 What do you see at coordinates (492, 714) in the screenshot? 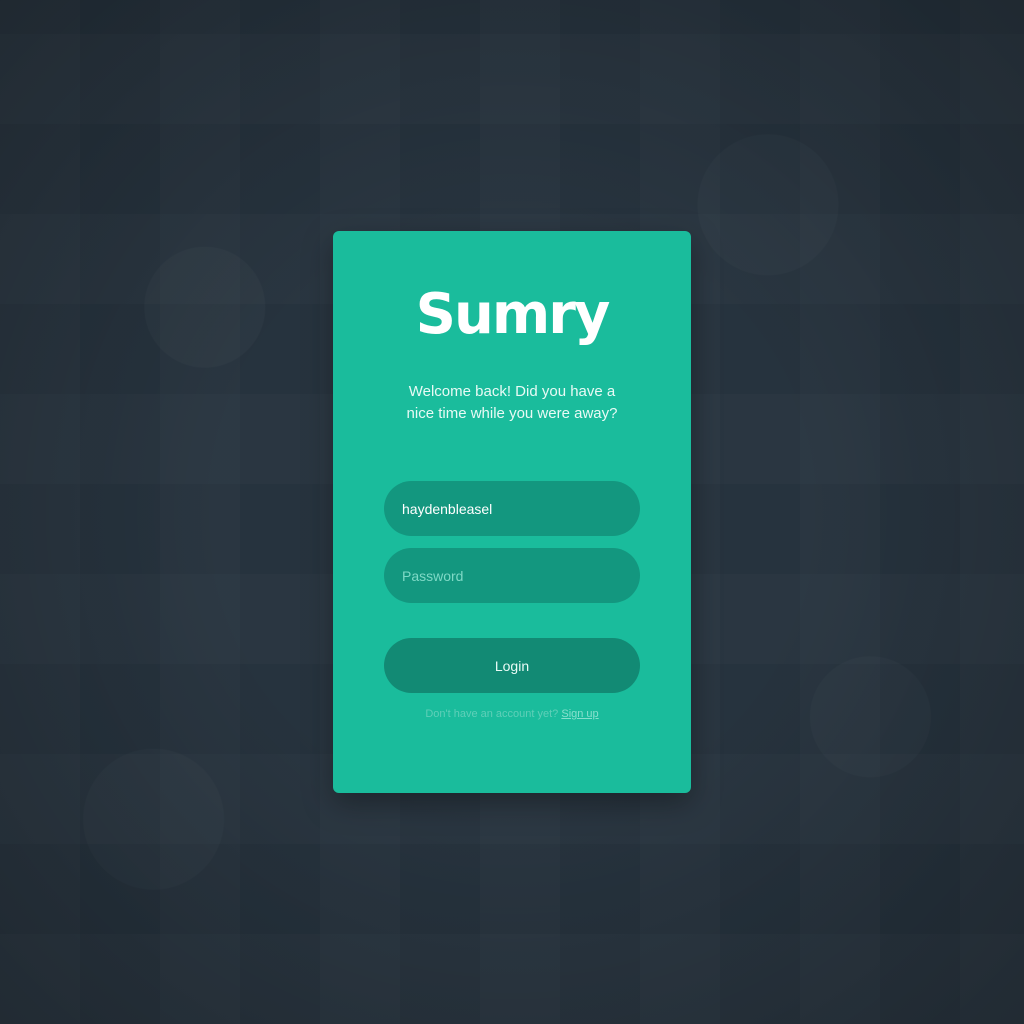
I see `signup-prompt-text: Don't have an account yet?` at bounding box center [492, 714].